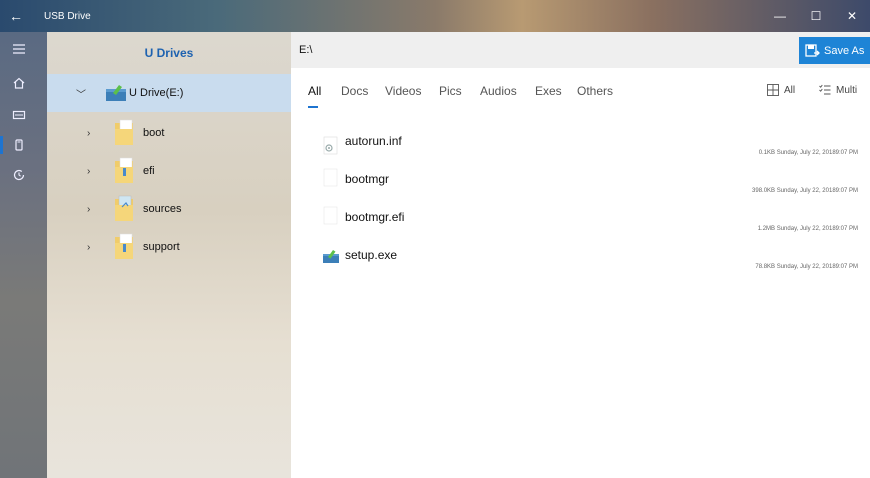  I want to click on close-button: ✕, so click(852, 16).